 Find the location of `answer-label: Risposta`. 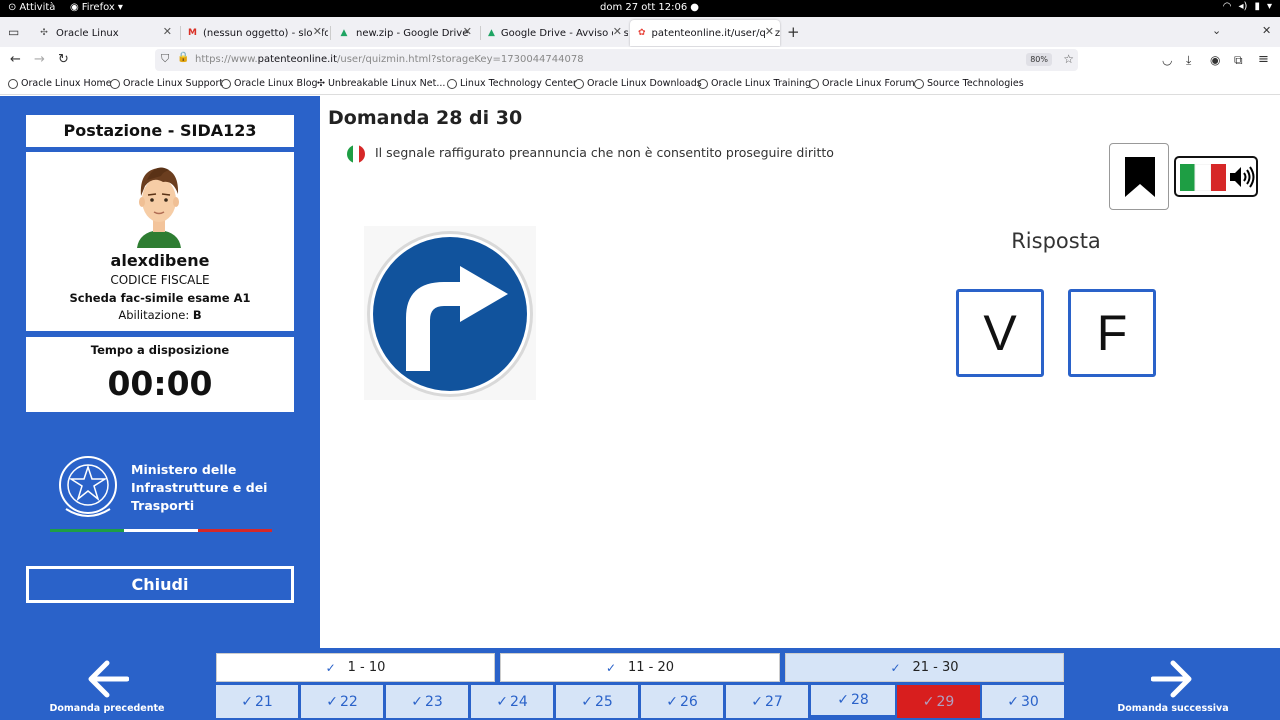

answer-label: Risposta is located at coordinates (1056, 241).